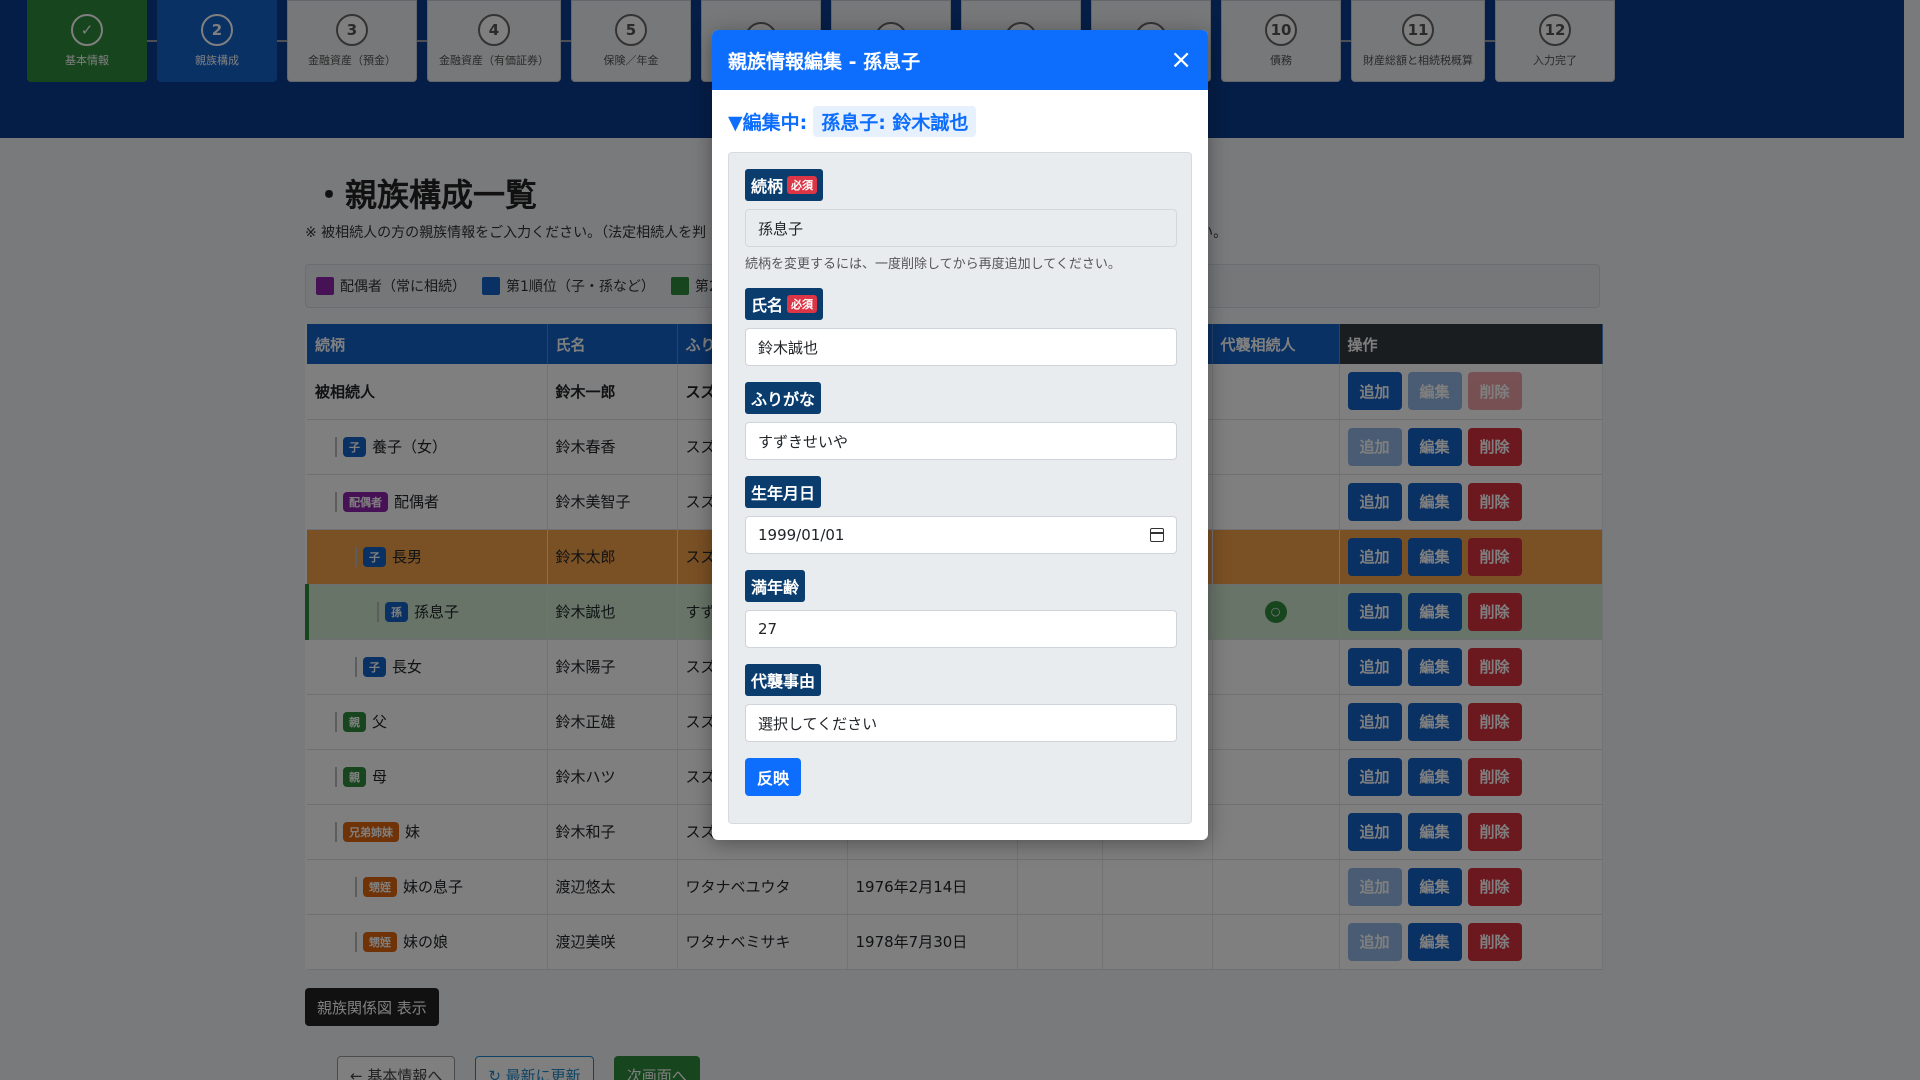  I want to click on reason-label: 代襲事由, so click(783, 680).